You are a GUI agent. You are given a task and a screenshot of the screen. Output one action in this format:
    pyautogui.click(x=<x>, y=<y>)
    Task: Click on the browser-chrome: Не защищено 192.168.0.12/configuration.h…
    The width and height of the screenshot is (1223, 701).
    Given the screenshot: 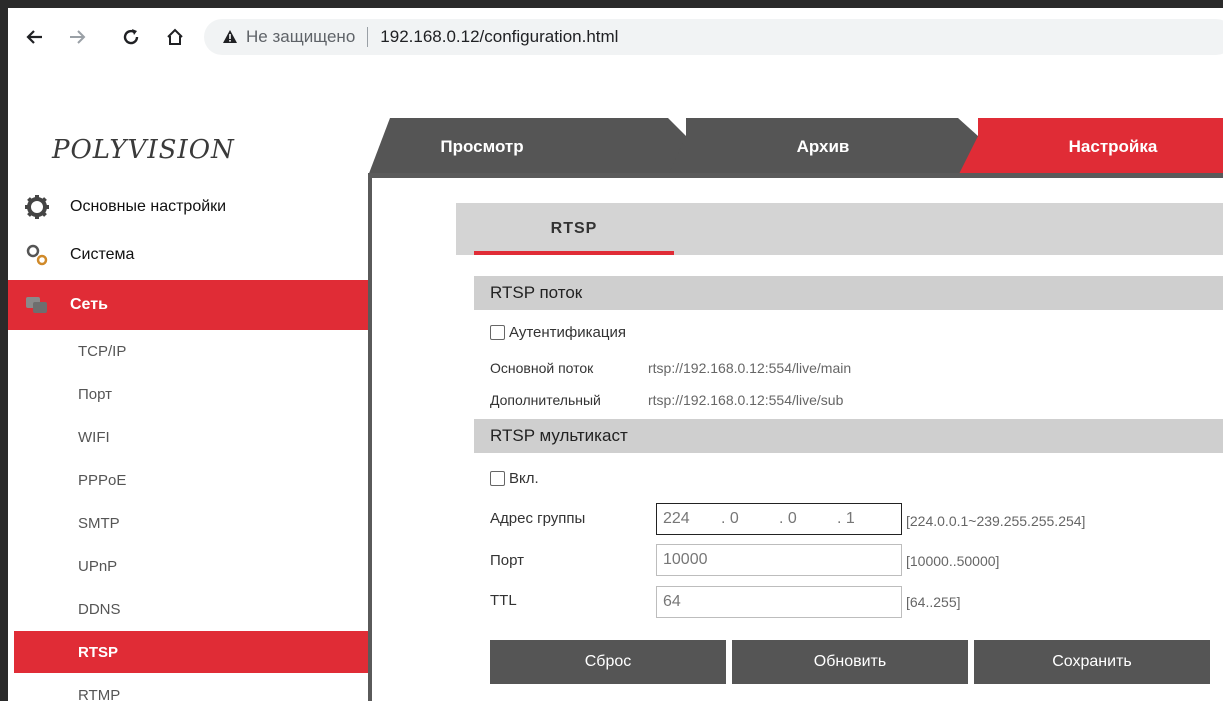 What is the action you would take?
    pyautogui.click(x=615, y=57)
    